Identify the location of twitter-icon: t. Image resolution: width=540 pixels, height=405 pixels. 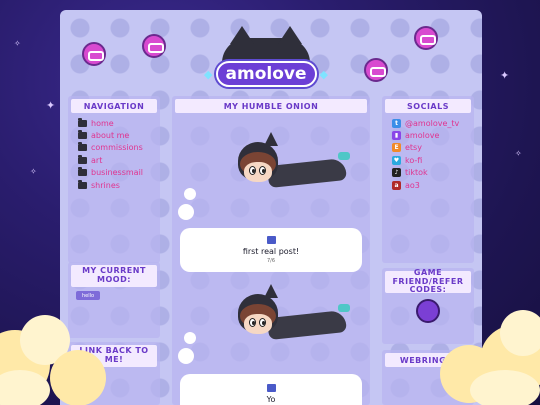
(396, 123).